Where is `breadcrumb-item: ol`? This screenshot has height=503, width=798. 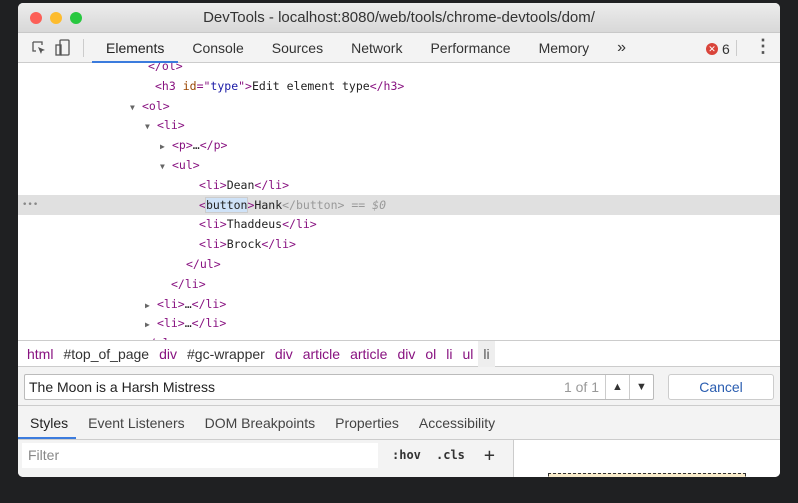
breadcrumb-item: ol is located at coordinates (430, 354).